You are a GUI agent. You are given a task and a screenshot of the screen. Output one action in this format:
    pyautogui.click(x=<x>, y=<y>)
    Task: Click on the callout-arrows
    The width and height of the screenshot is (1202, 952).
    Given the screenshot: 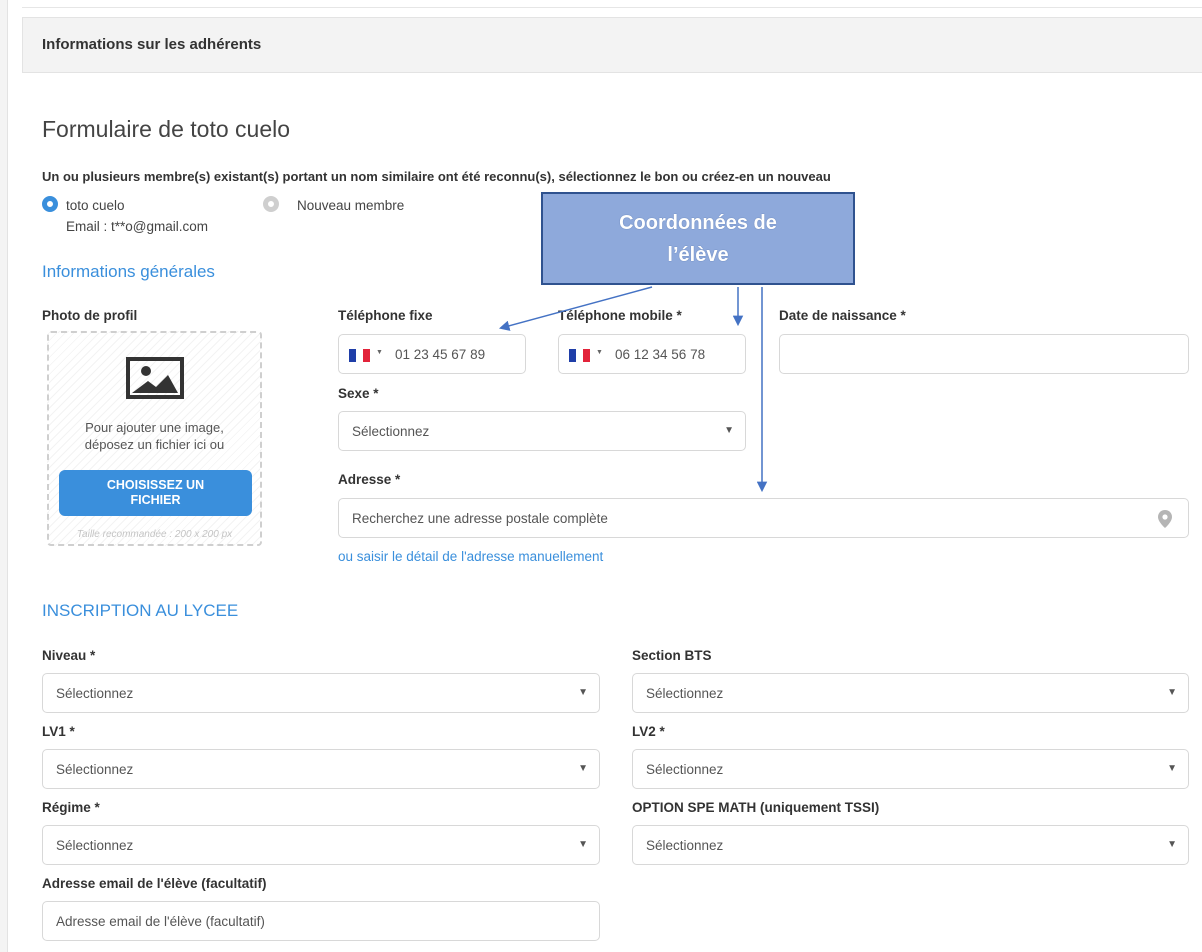 What is the action you would take?
    pyautogui.click(x=633, y=389)
    